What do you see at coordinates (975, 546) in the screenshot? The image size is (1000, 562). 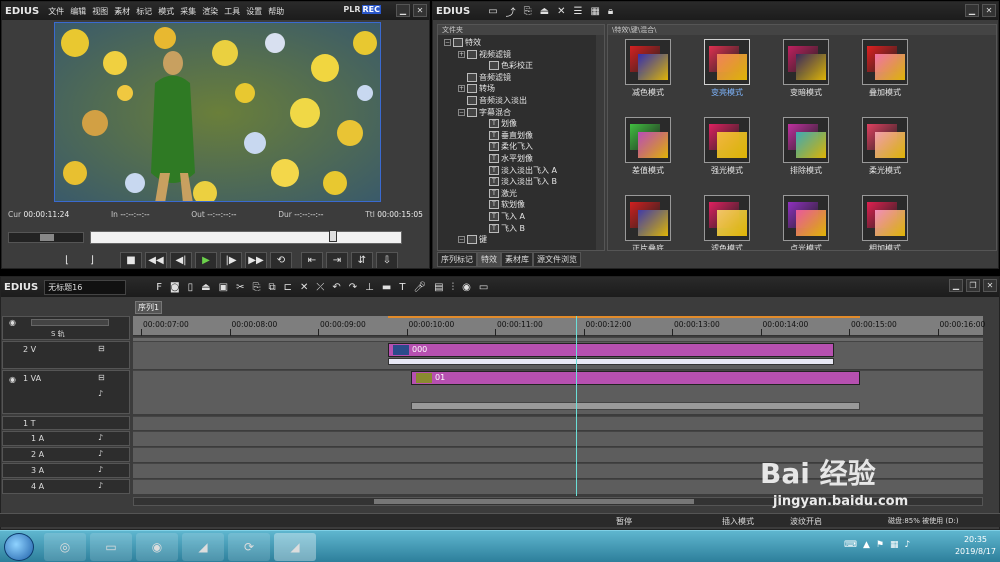 I see `clock: 20:35 2019/8/17` at bounding box center [975, 546].